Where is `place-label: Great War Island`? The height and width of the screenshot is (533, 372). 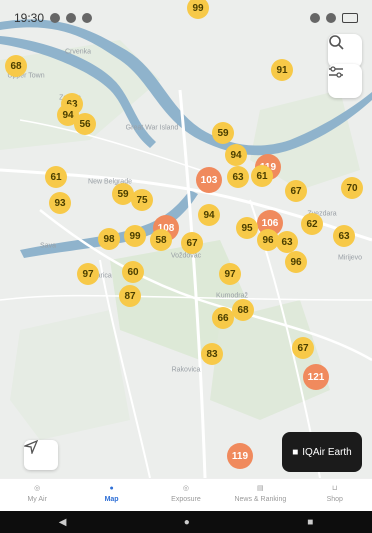 place-label: Great War Island is located at coordinates (152, 128).